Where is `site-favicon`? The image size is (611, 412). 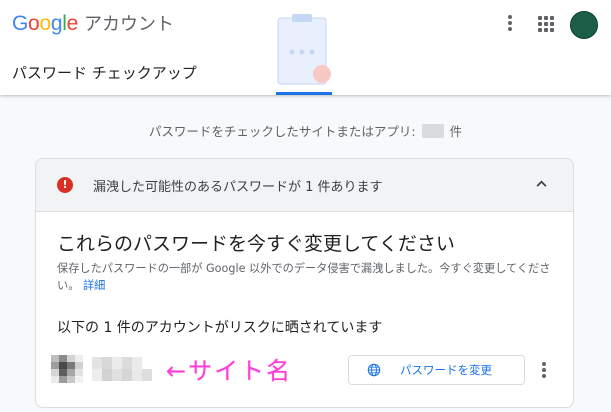
site-favicon is located at coordinates (67, 369).